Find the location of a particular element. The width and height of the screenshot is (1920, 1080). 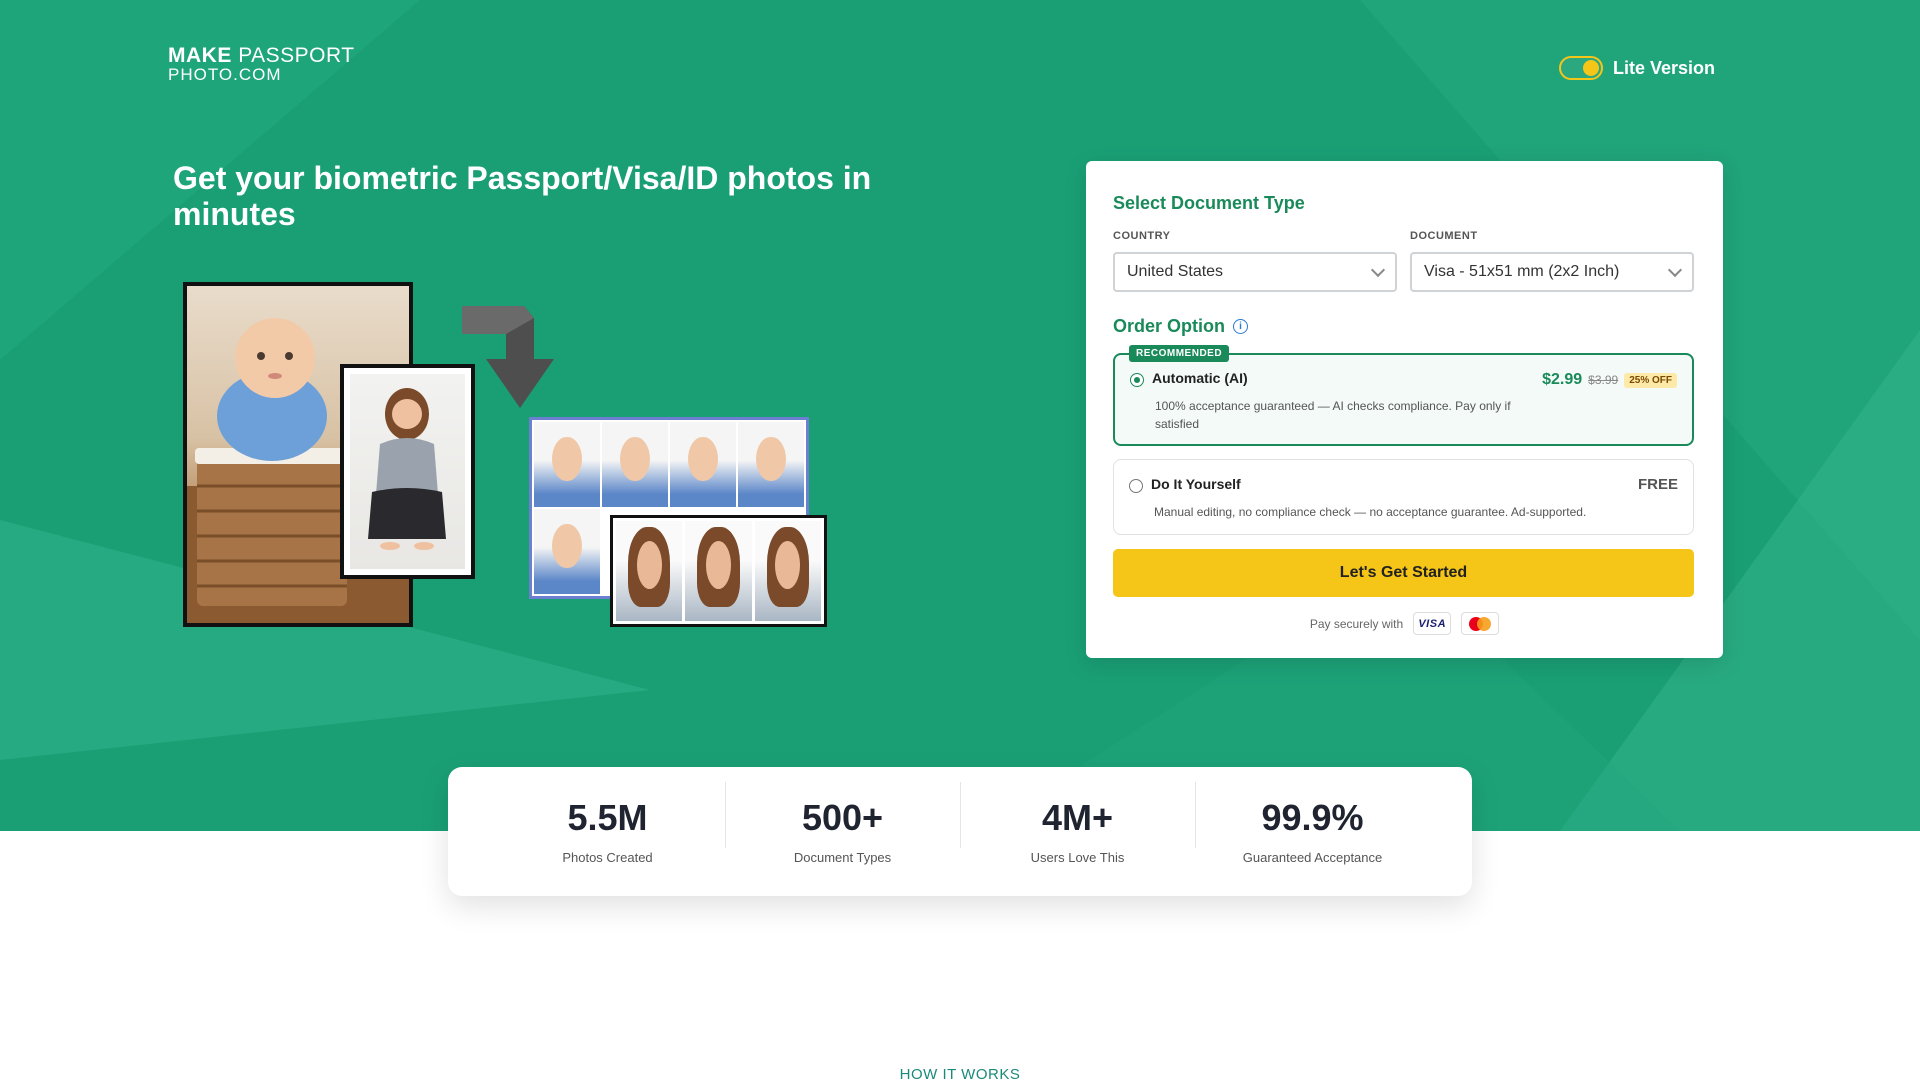

price-original: $3.99 is located at coordinates (1603, 380).